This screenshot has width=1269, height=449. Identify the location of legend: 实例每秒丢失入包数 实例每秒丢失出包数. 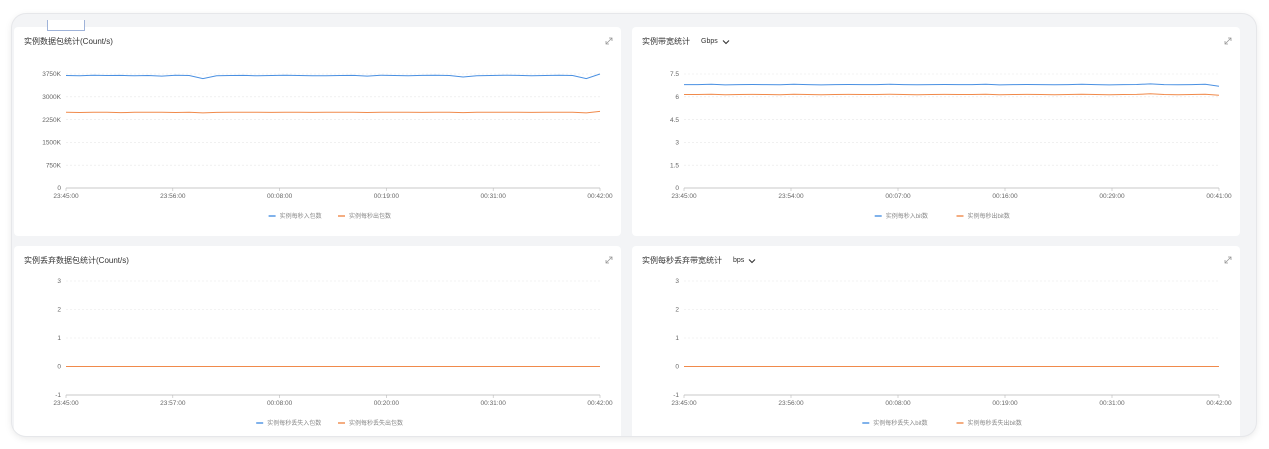
(329, 423).